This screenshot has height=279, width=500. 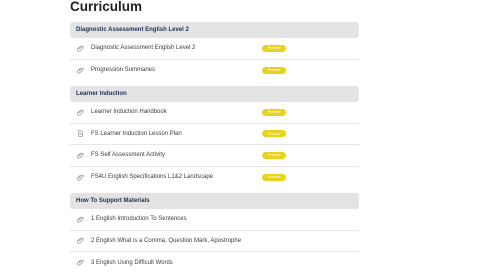 I want to click on lesson-item: FS Learner Induction Lesson Plan Preview, so click(x=214, y=134).